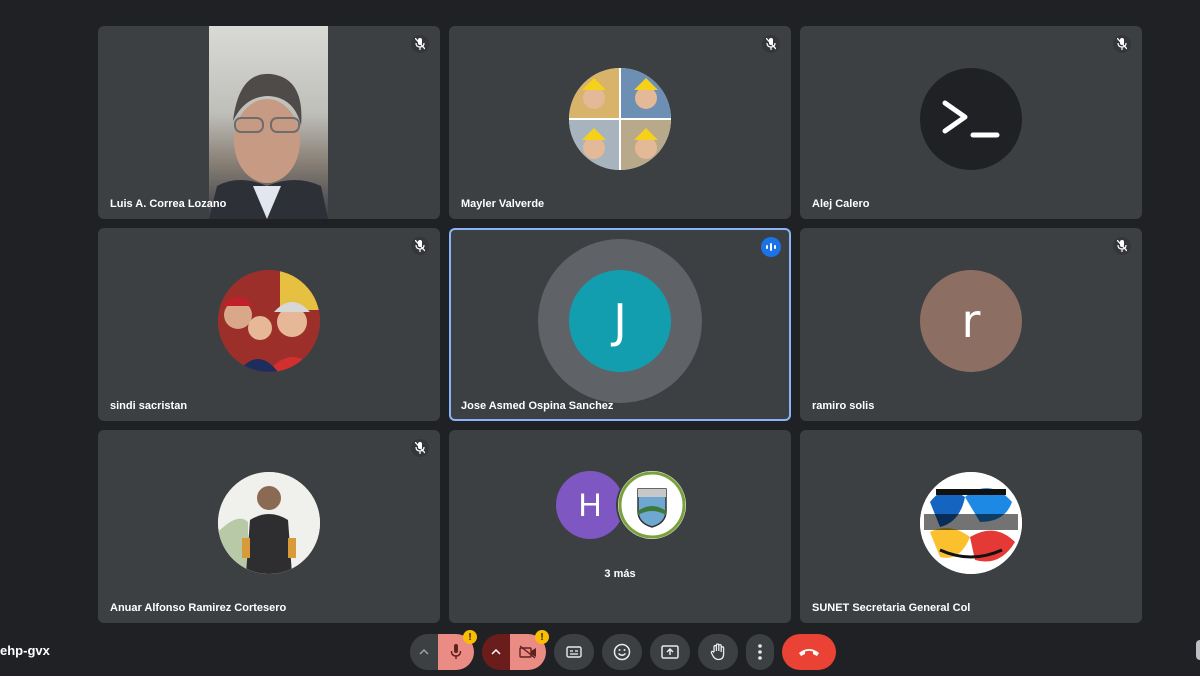 This screenshot has height=676, width=1200. I want to click on more-options-button, so click(760, 652).